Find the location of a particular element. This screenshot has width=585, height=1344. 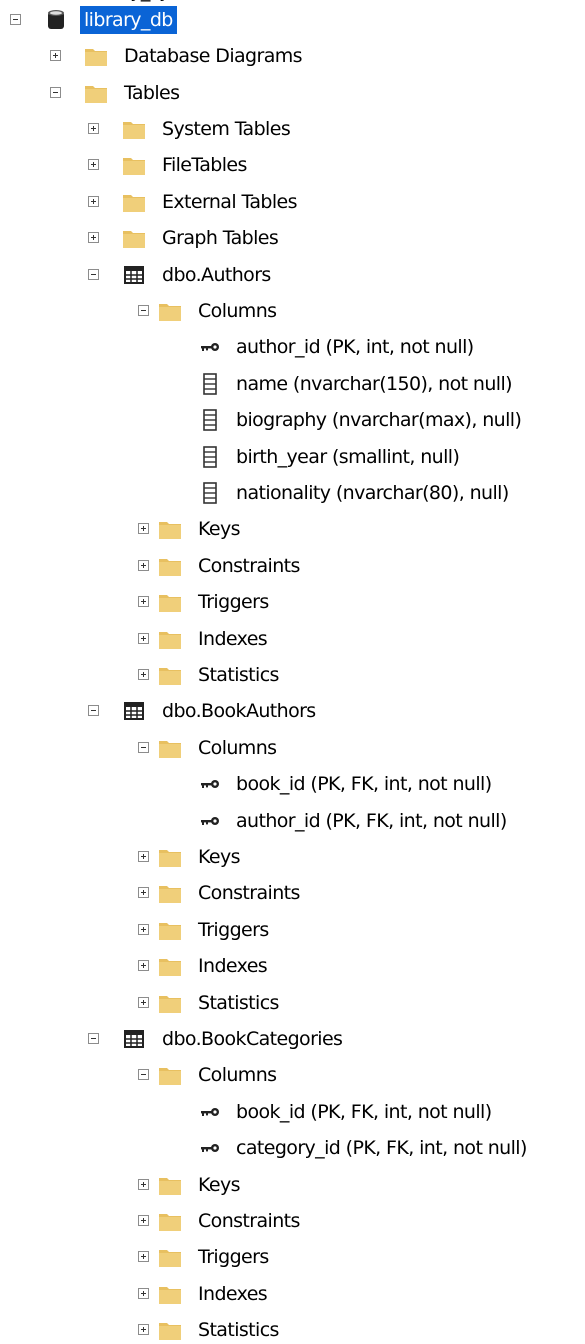

tree-node-label: System Tables is located at coordinates (226, 129).